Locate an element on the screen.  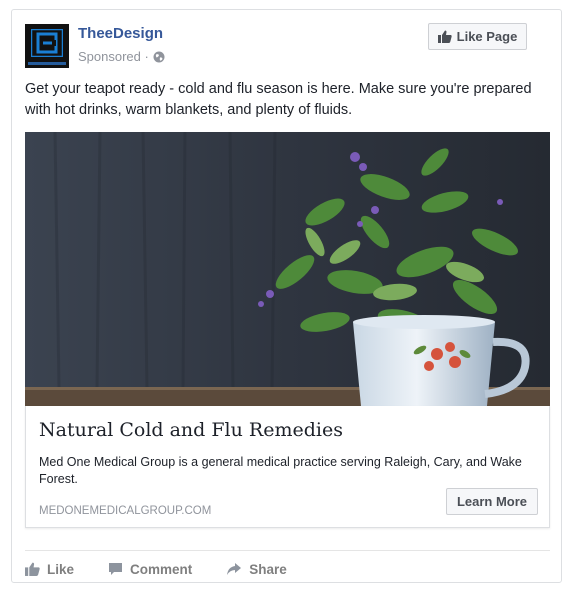
page-name-link: TheeDesign is located at coordinates (120, 33).